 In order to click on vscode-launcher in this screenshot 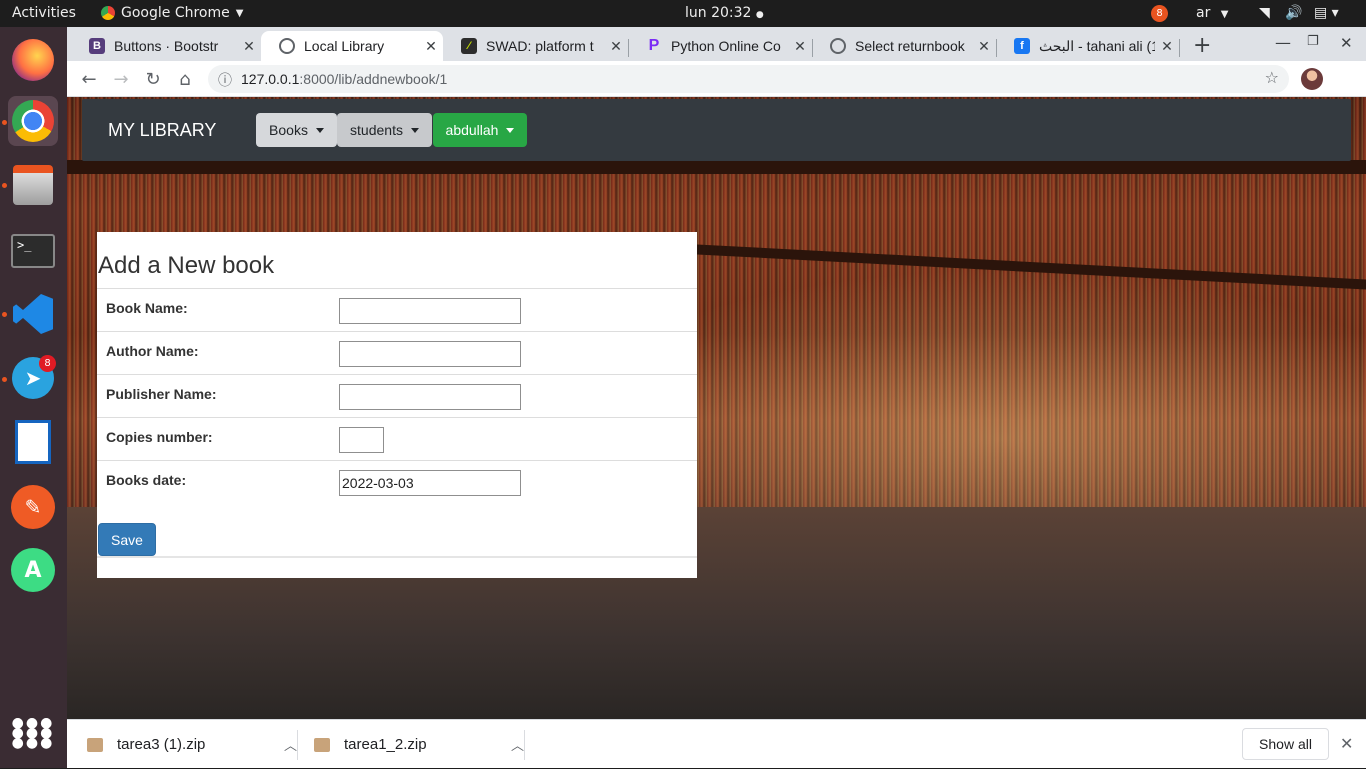, I will do `click(33, 314)`.